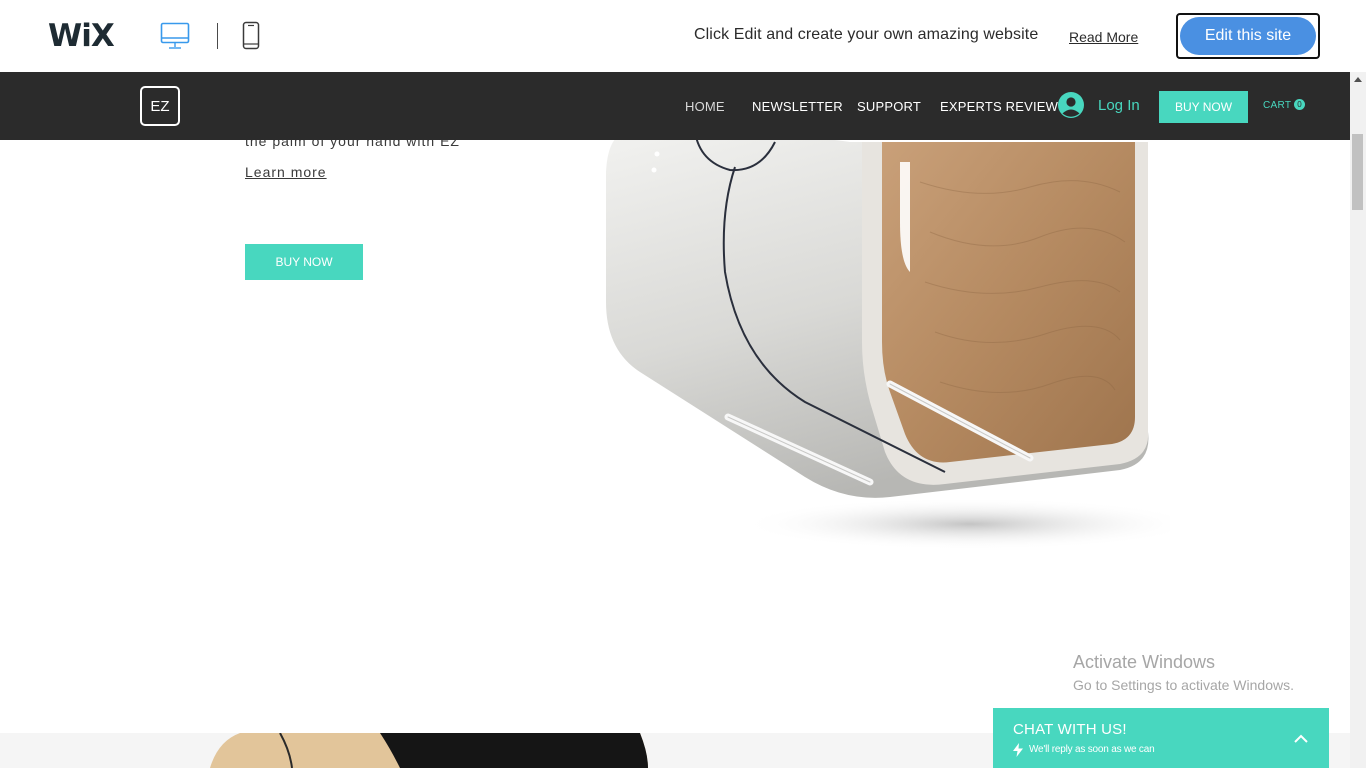  What do you see at coordinates (1119, 105) in the screenshot?
I see `login-link: Log In` at bounding box center [1119, 105].